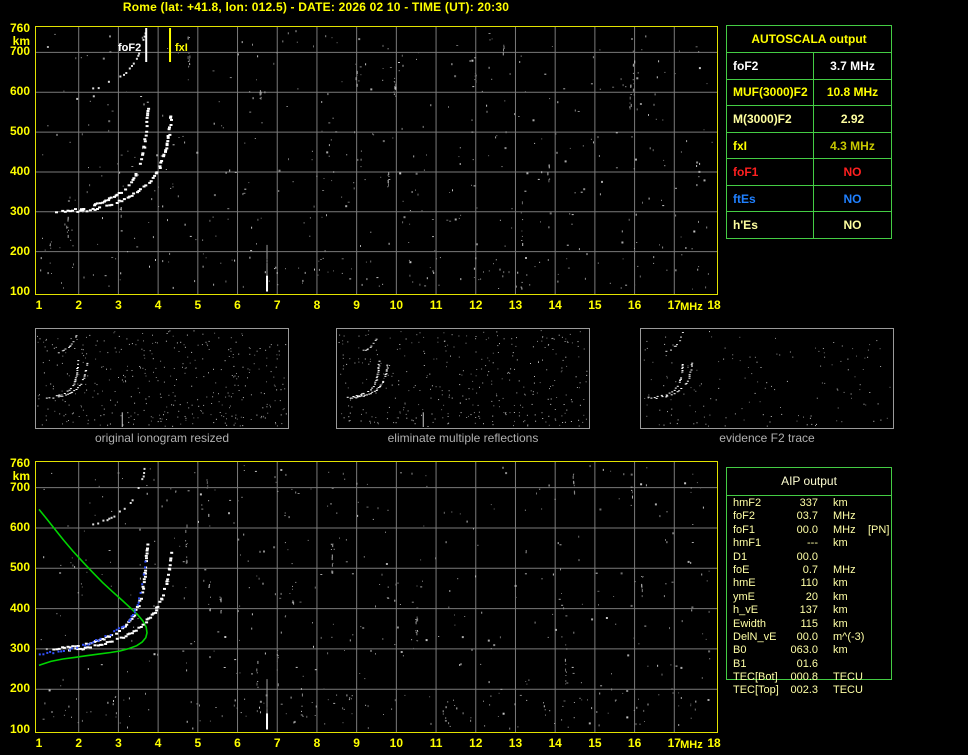  Describe the element at coordinates (750, 623) in the screenshot. I see `aip-row-param: Ewidth` at that location.